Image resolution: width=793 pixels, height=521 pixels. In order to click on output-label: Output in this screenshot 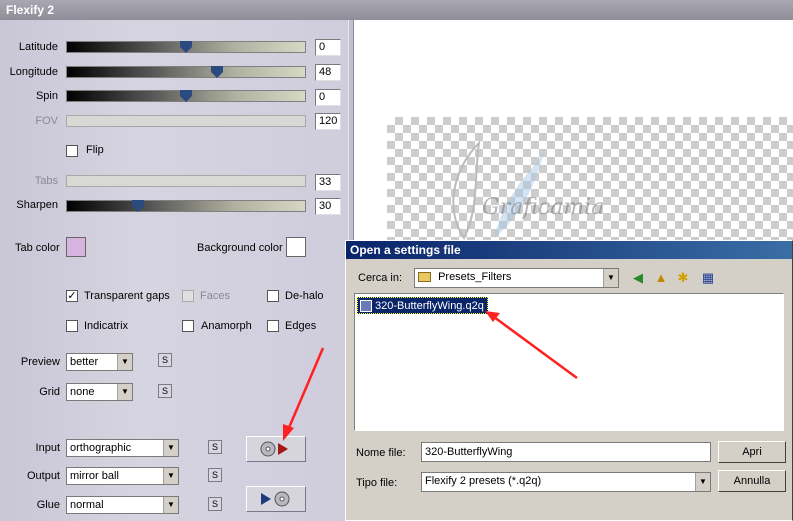, I will do `click(43, 476)`.